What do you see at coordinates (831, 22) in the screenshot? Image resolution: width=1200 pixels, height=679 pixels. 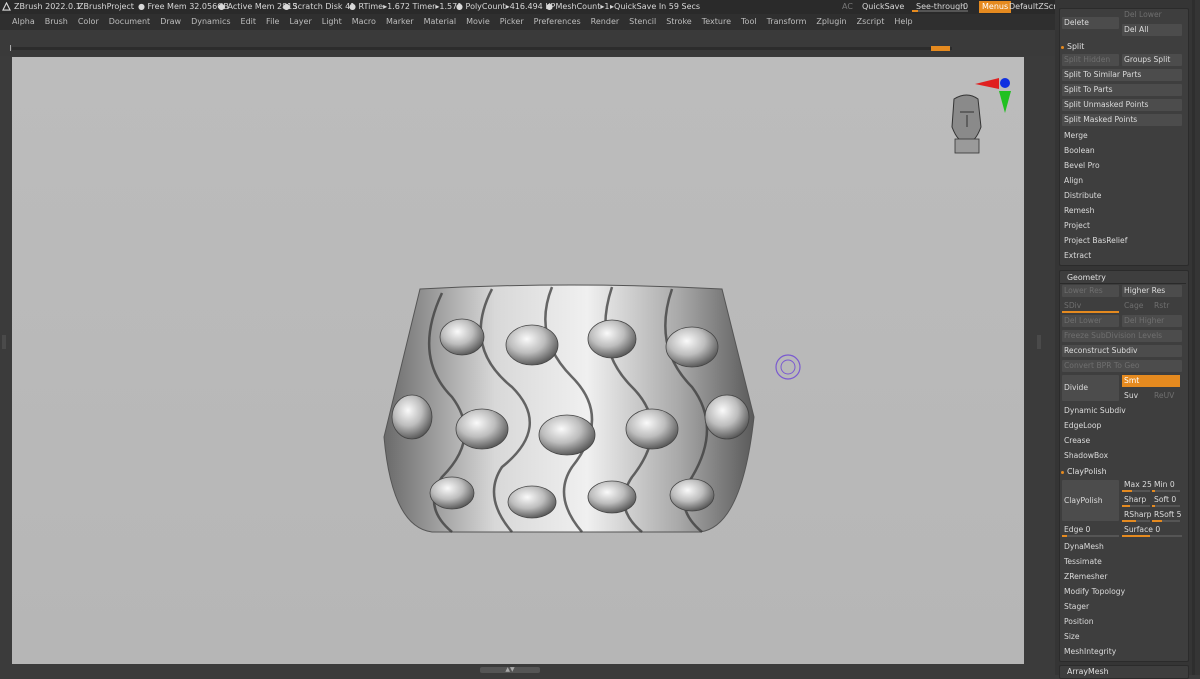 I see `menu-item: Zplugin` at bounding box center [831, 22].